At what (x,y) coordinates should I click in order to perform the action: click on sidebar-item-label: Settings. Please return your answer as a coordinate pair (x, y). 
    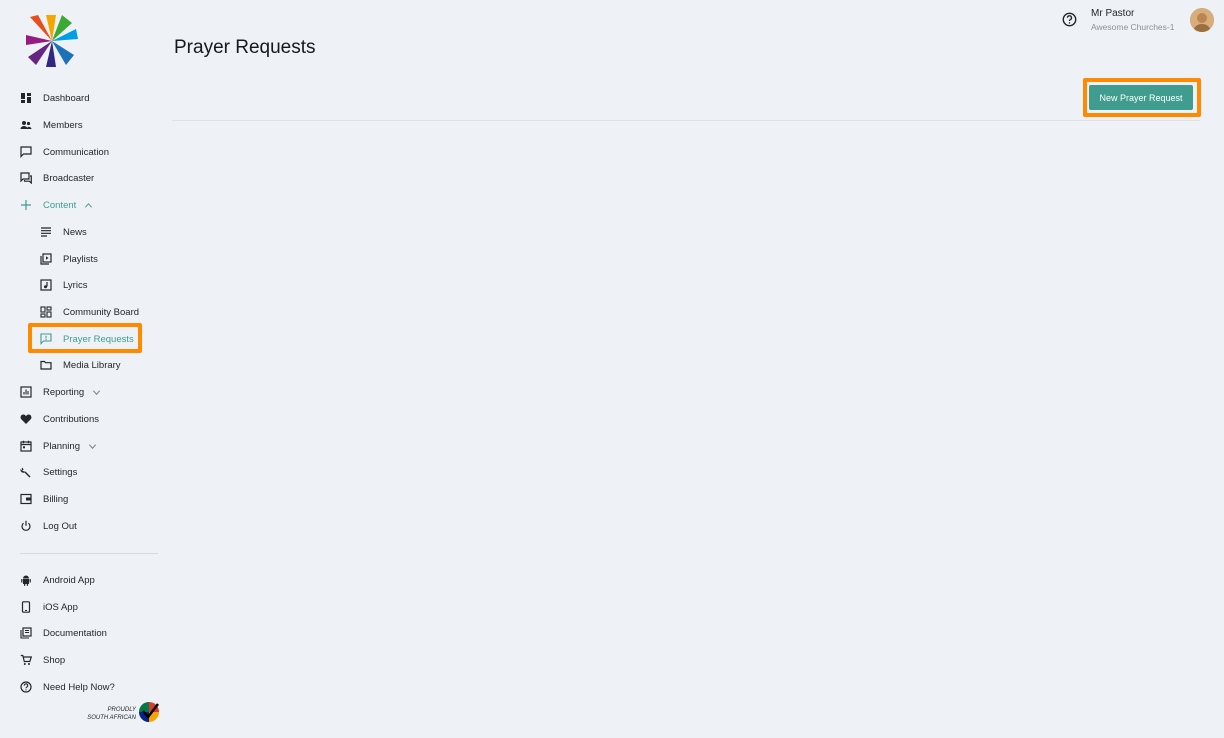
    Looking at the image, I should click on (60, 472).